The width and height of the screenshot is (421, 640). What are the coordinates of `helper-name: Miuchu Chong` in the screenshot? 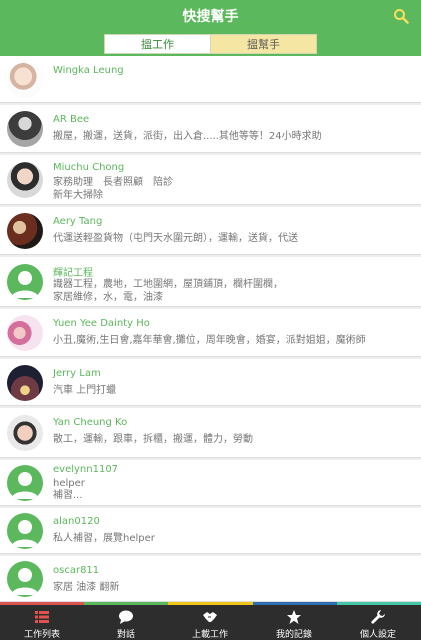 It's located at (89, 167).